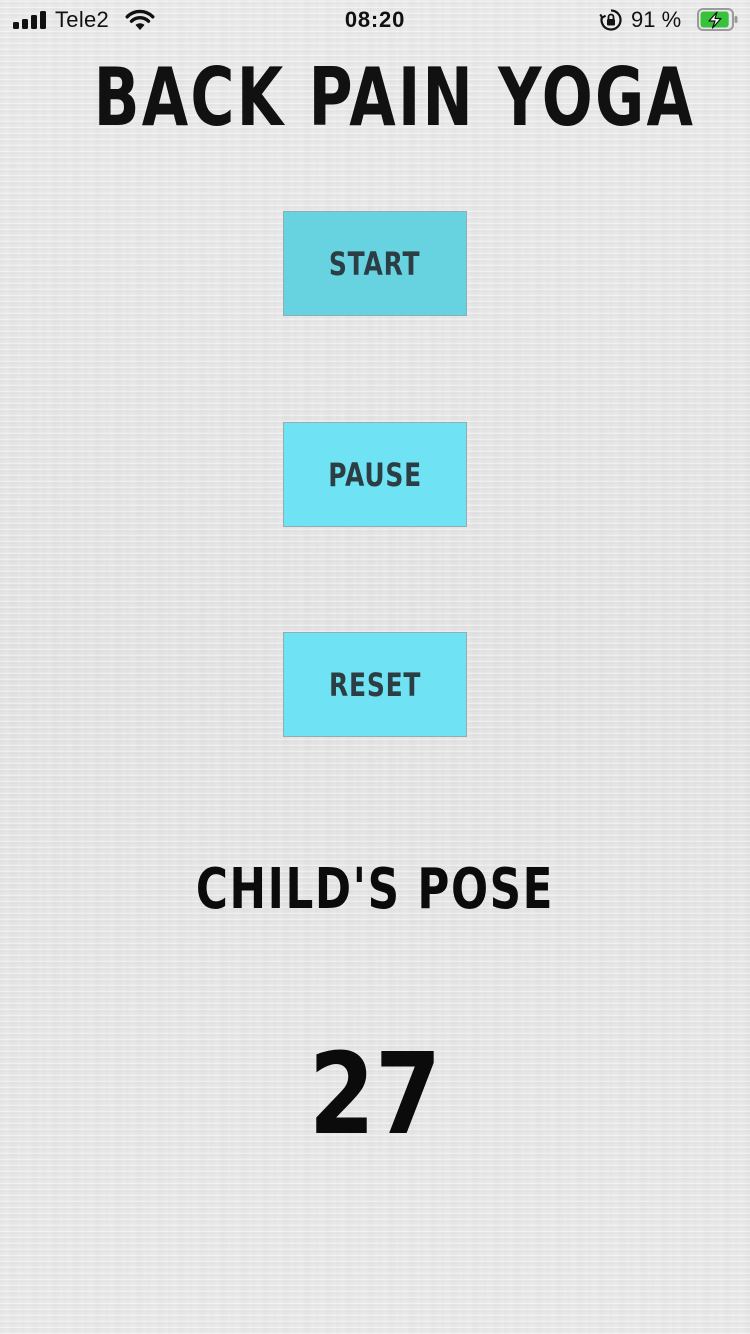 The width and height of the screenshot is (750, 1334). I want to click on reset-button: RESET, so click(375, 684).